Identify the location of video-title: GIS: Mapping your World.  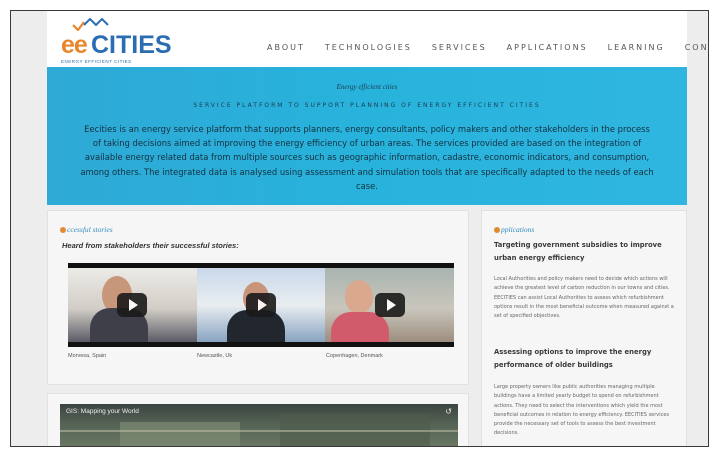
(102, 411).